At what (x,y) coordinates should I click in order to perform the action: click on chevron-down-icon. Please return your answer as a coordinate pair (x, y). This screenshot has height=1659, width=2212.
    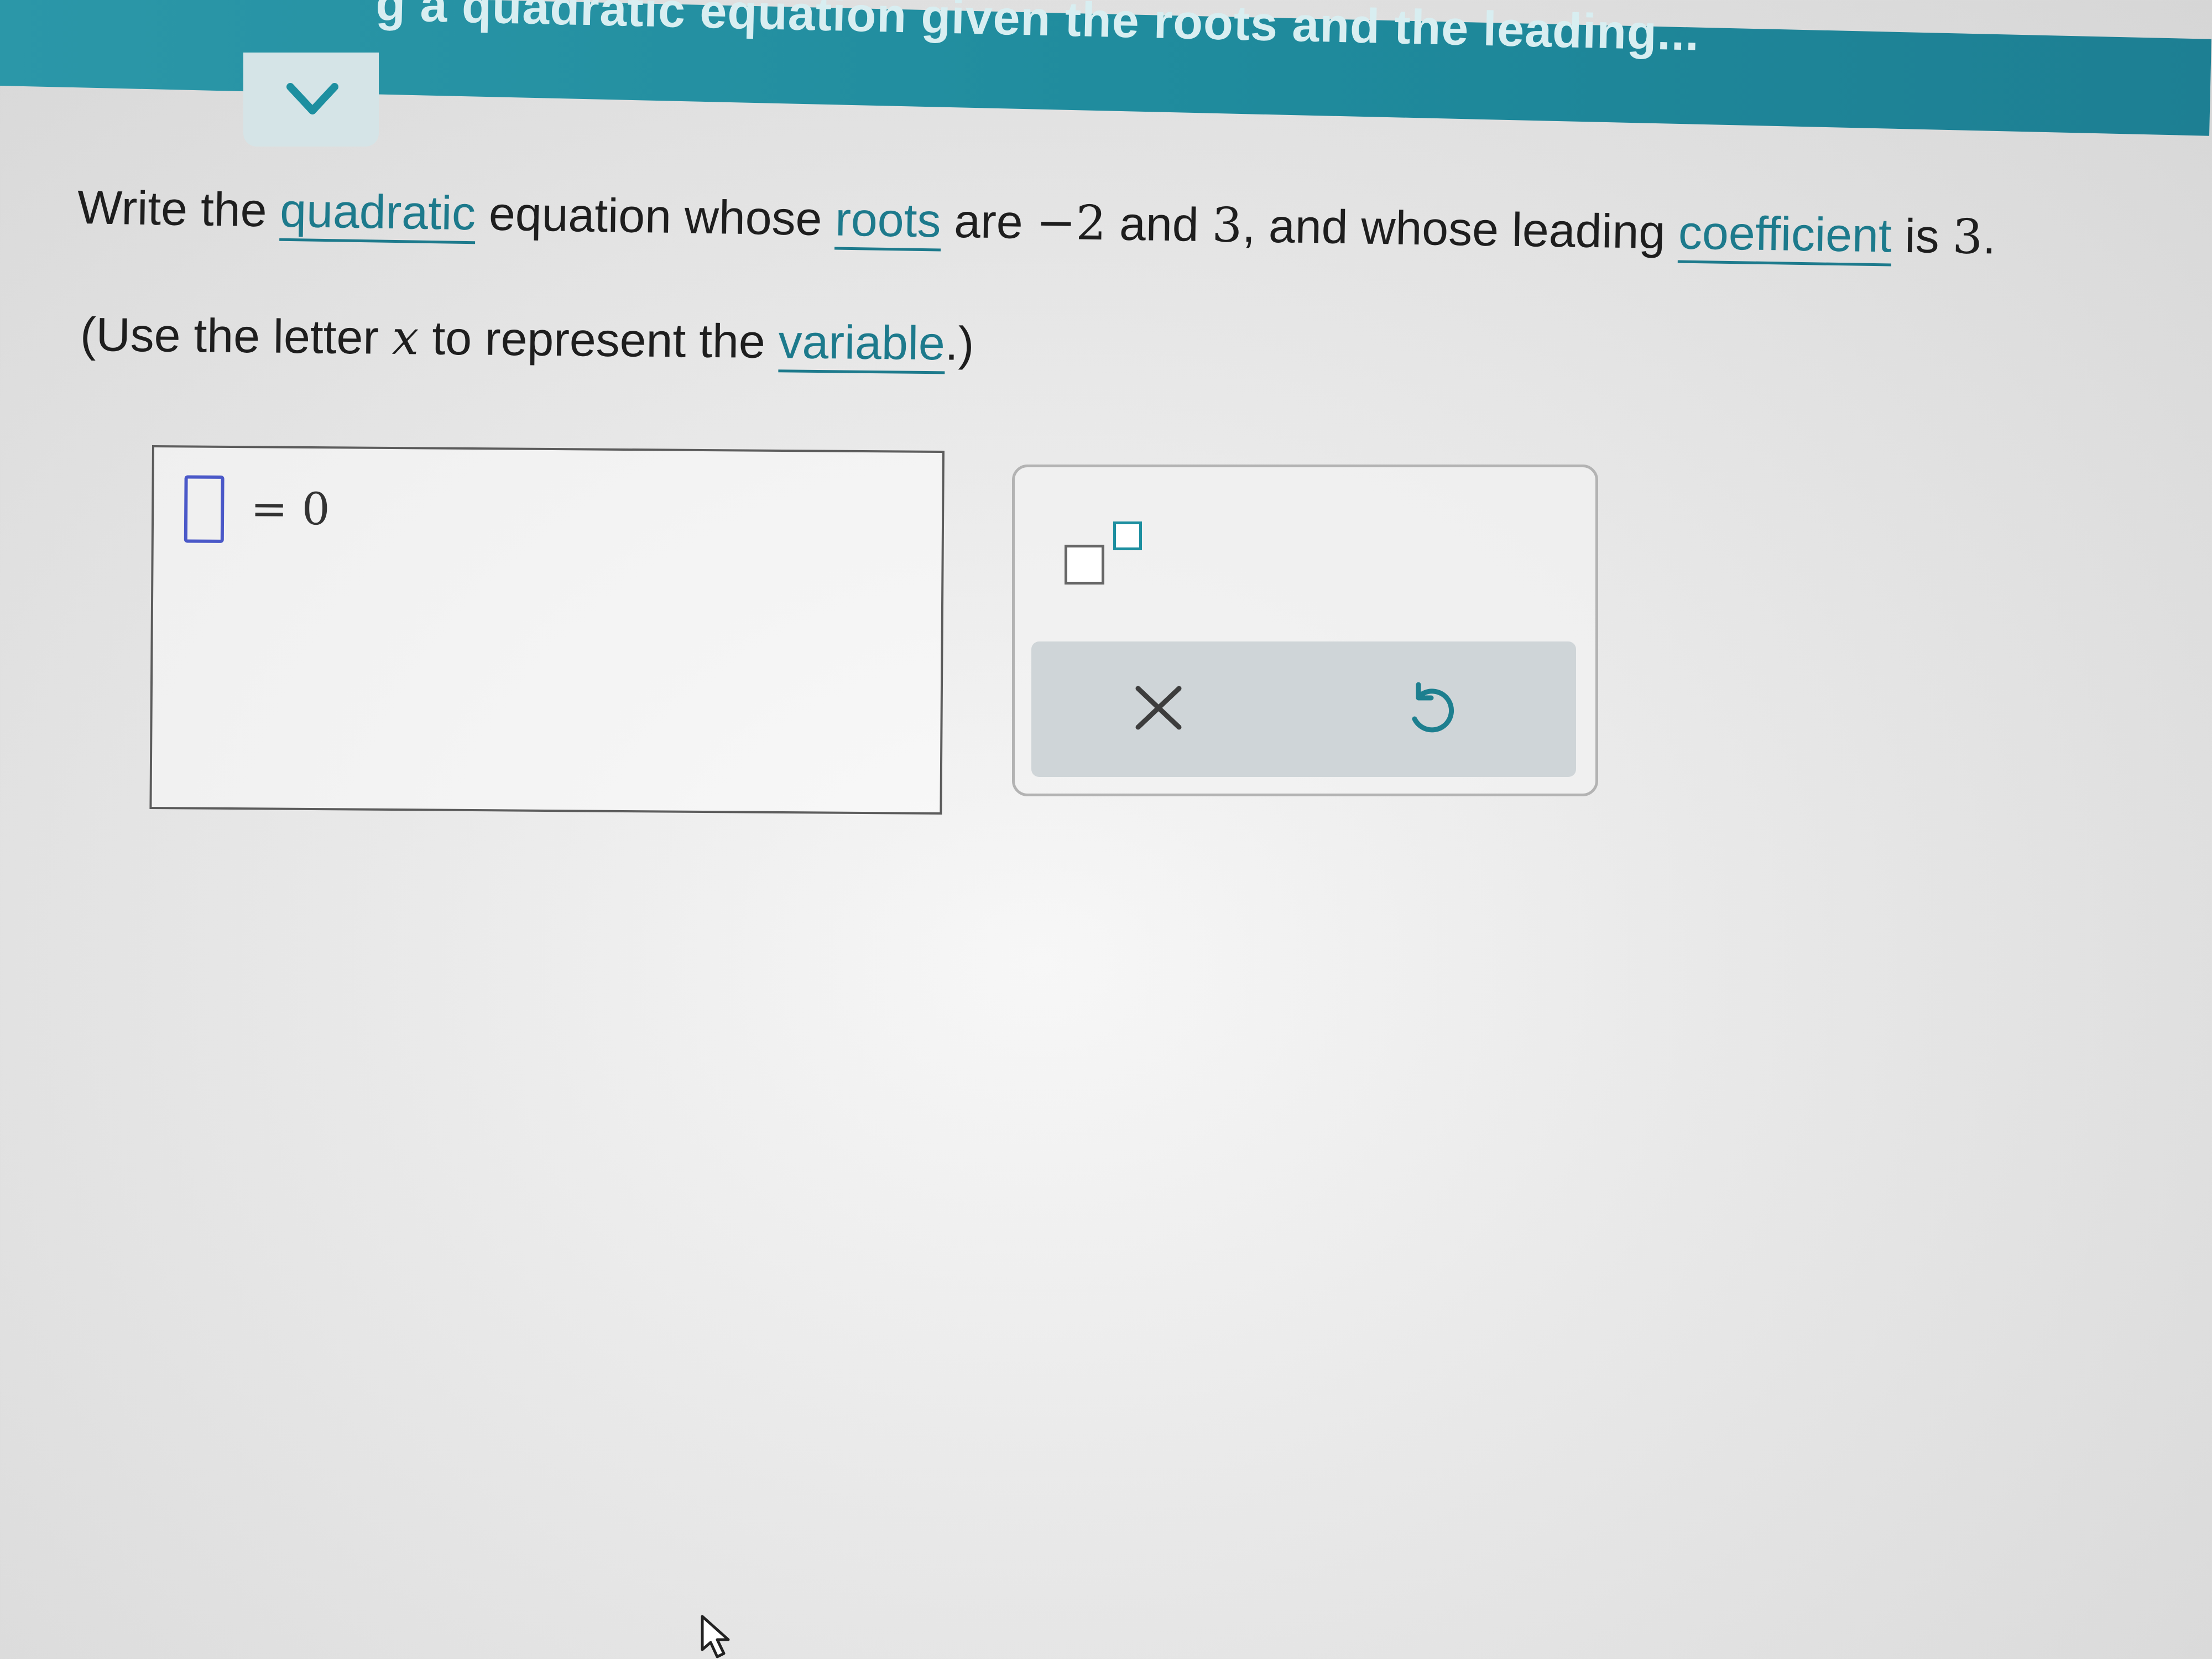
    Looking at the image, I should click on (312, 99).